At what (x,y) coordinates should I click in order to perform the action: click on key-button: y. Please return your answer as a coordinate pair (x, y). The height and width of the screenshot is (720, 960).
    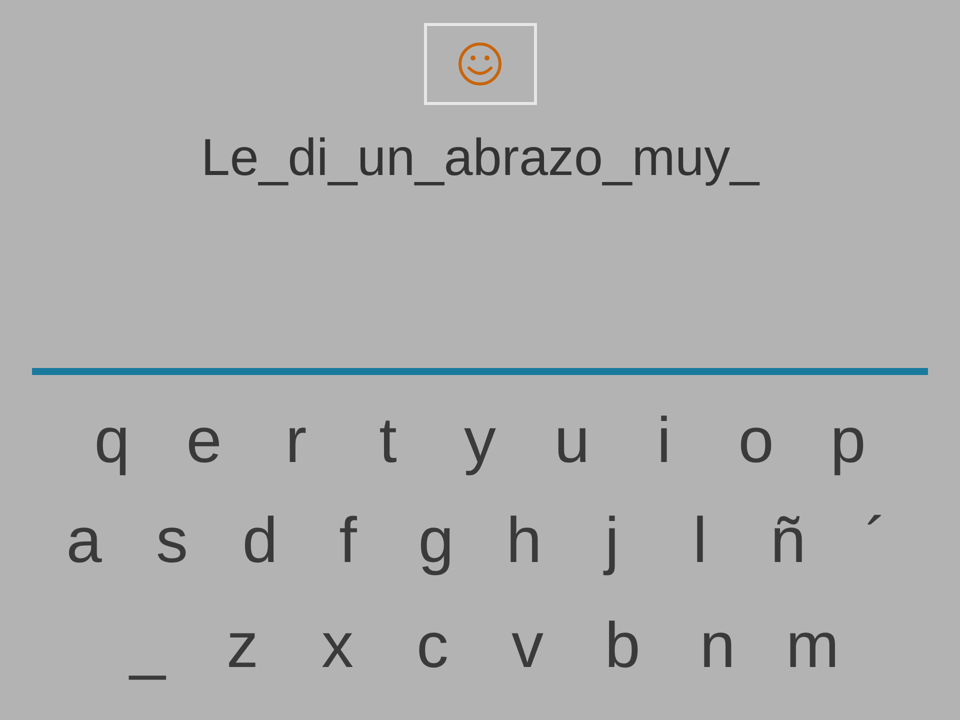
    Looking at the image, I should click on (480, 440).